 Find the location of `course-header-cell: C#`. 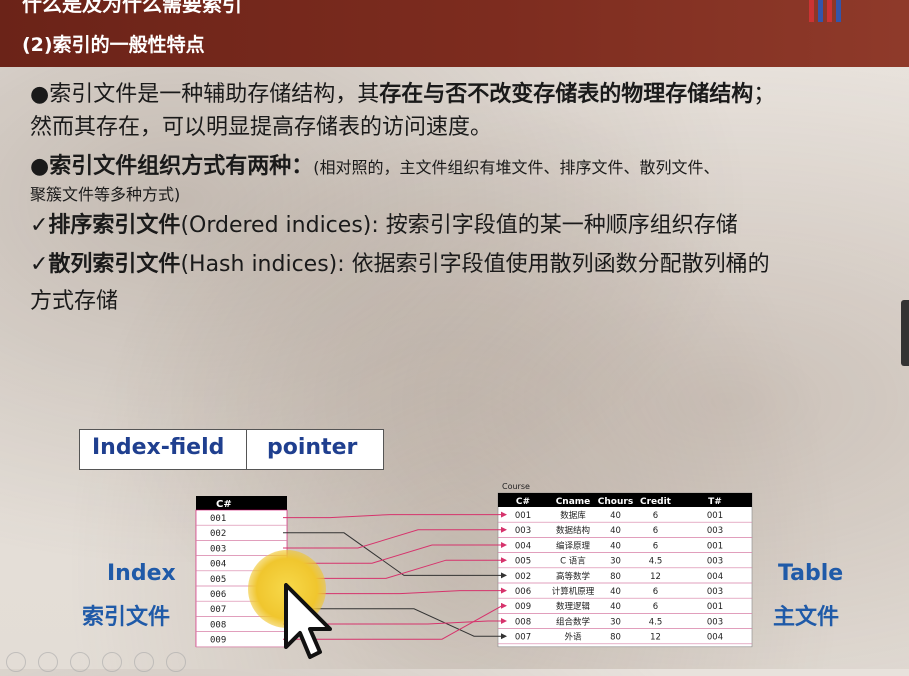

course-header-cell: C# is located at coordinates (523, 502).